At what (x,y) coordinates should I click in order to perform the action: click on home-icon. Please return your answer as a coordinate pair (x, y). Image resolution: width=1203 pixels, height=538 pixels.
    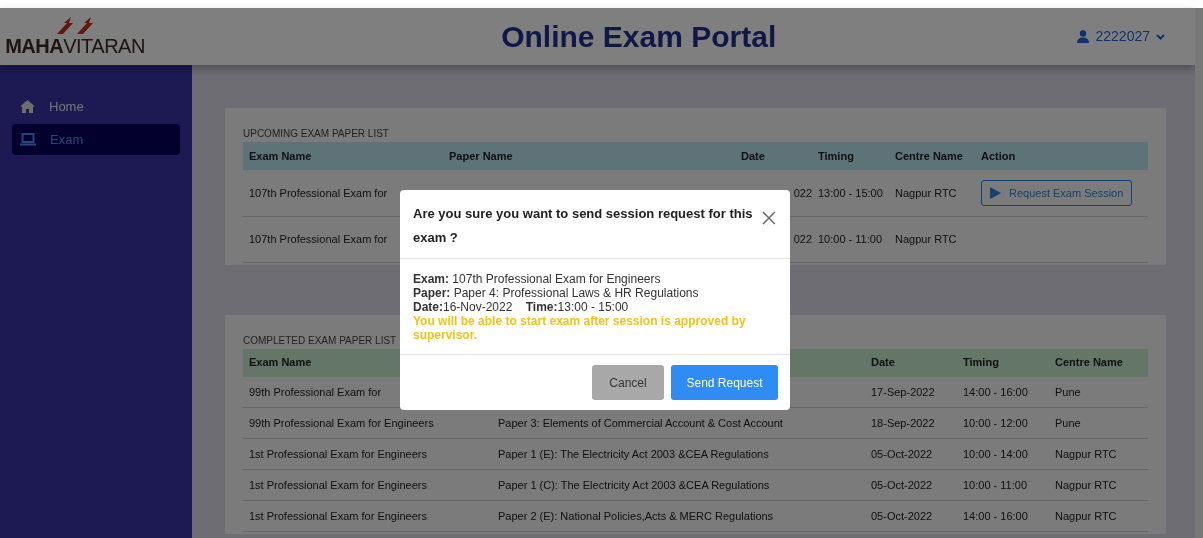
    Looking at the image, I should click on (27, 106).